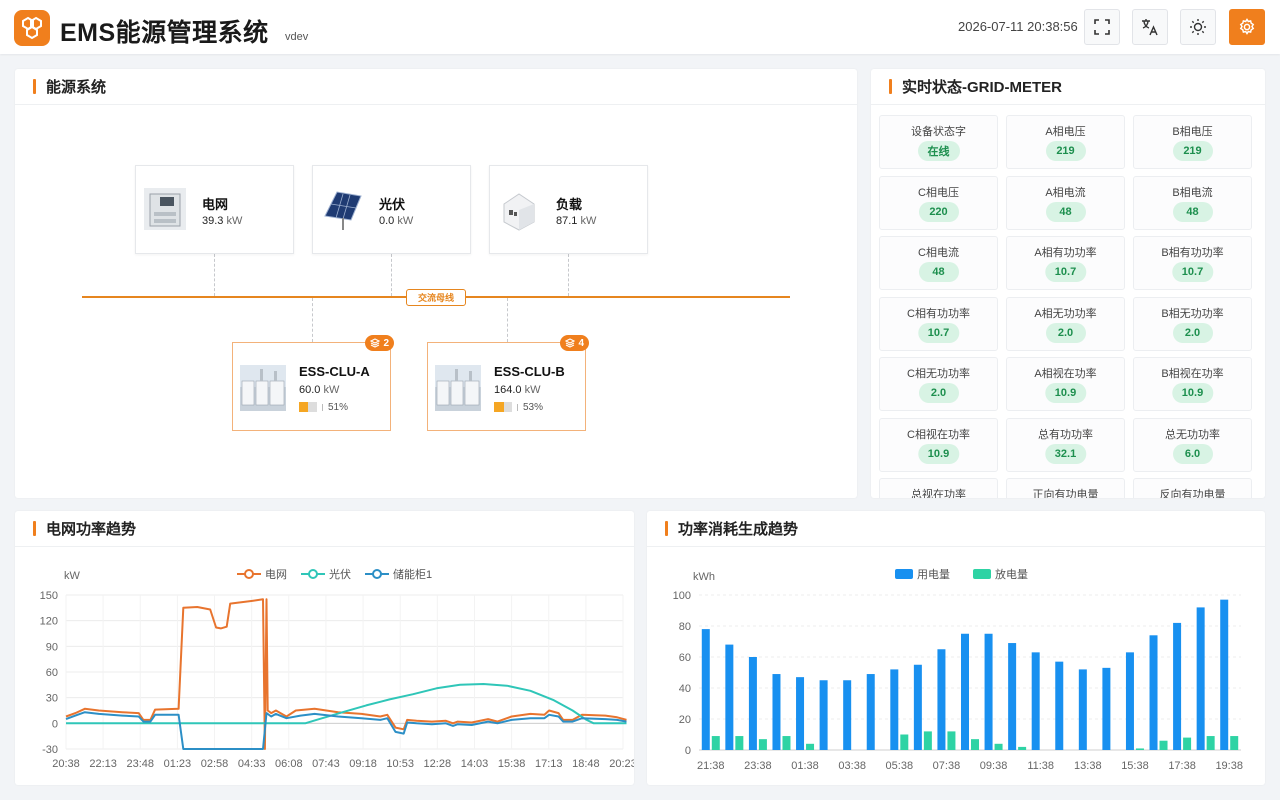 This screenshot has width=1280, height=800. What do you see at coordinates (52, 647) in the screenshot?
I see `y-tick-label: 90` at bounding box center [52, 647].